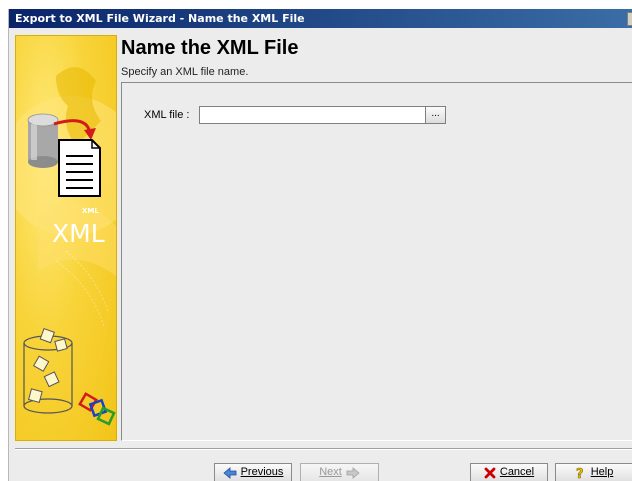 This screenshot has height=481, width=632. What do you see at coordinates (602, 472) in the screenshot?
I see `help-button-label: Help` at bounding box center [602, 472].